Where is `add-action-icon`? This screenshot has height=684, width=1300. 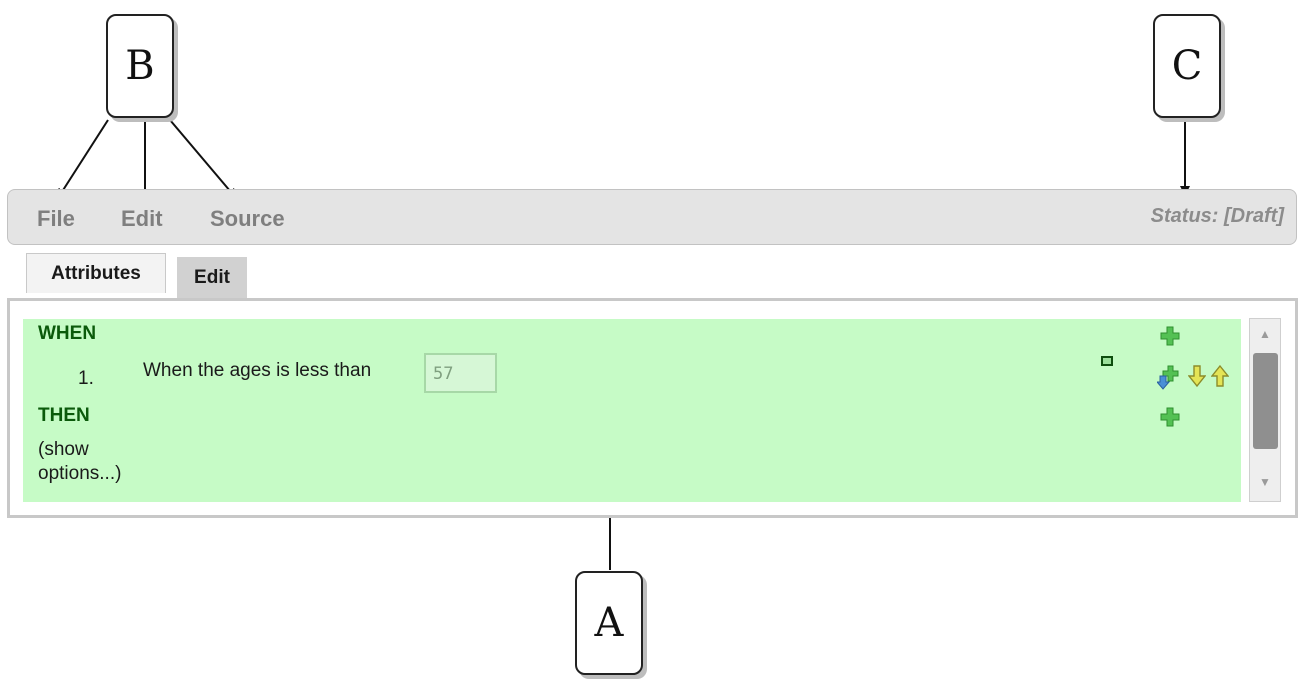
add-action-icon is located at coordinates (1170, 417).